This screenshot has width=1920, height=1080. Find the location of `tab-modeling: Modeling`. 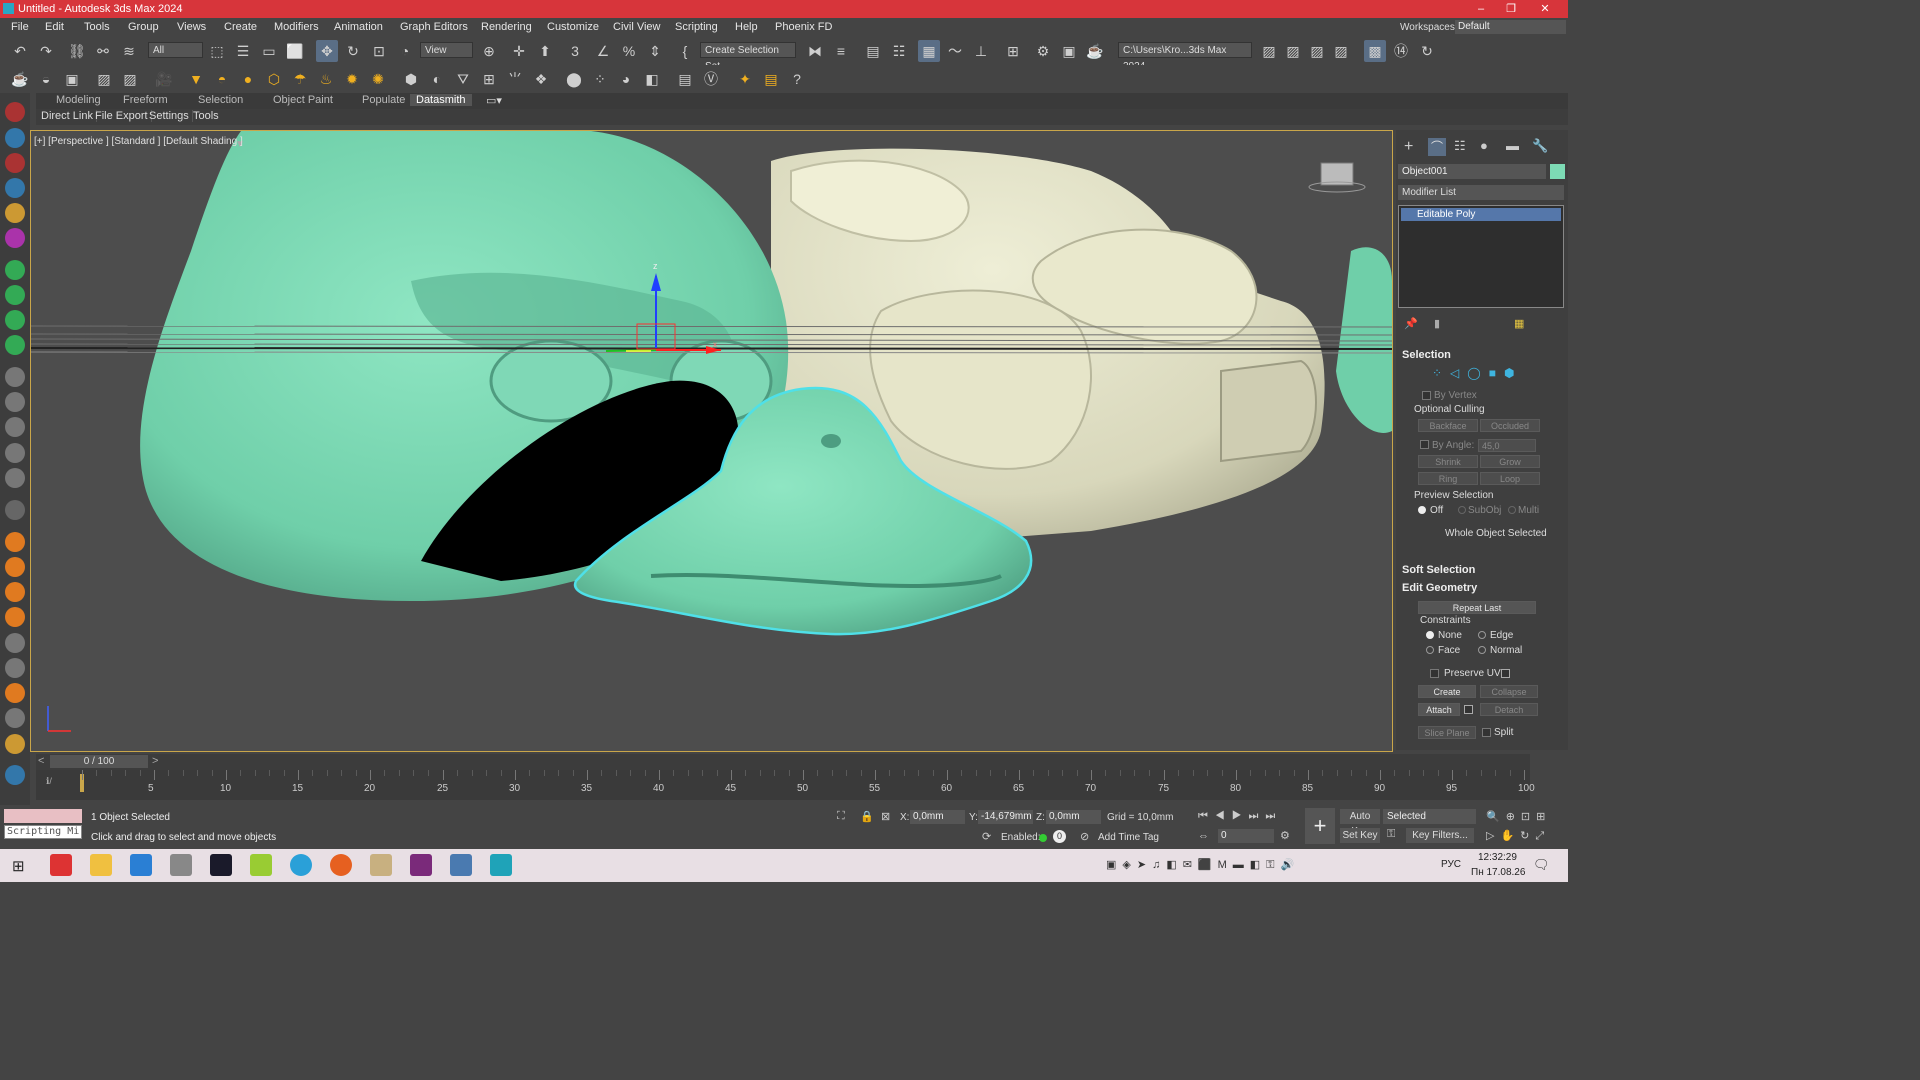

tab-modeling: Modeling is located at coordinates (78, 100).